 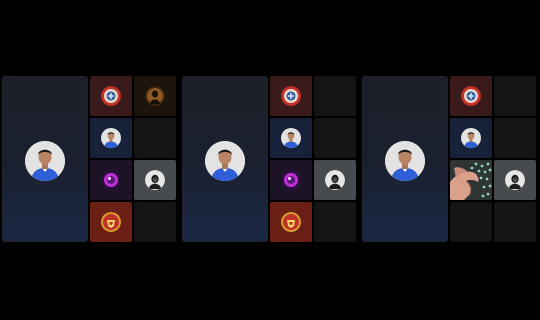 I want to click on avatar-option-dark-portrait, so click(x=155, y=96).